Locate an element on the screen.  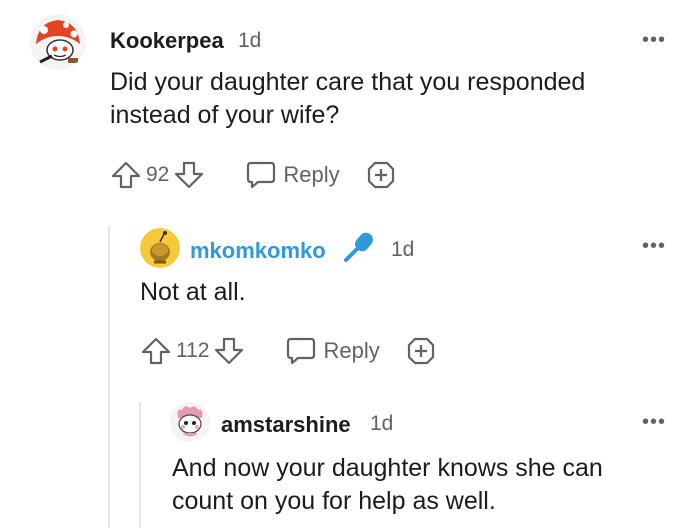
comment-username: Kookerpea is located at coordinates (167, 41).